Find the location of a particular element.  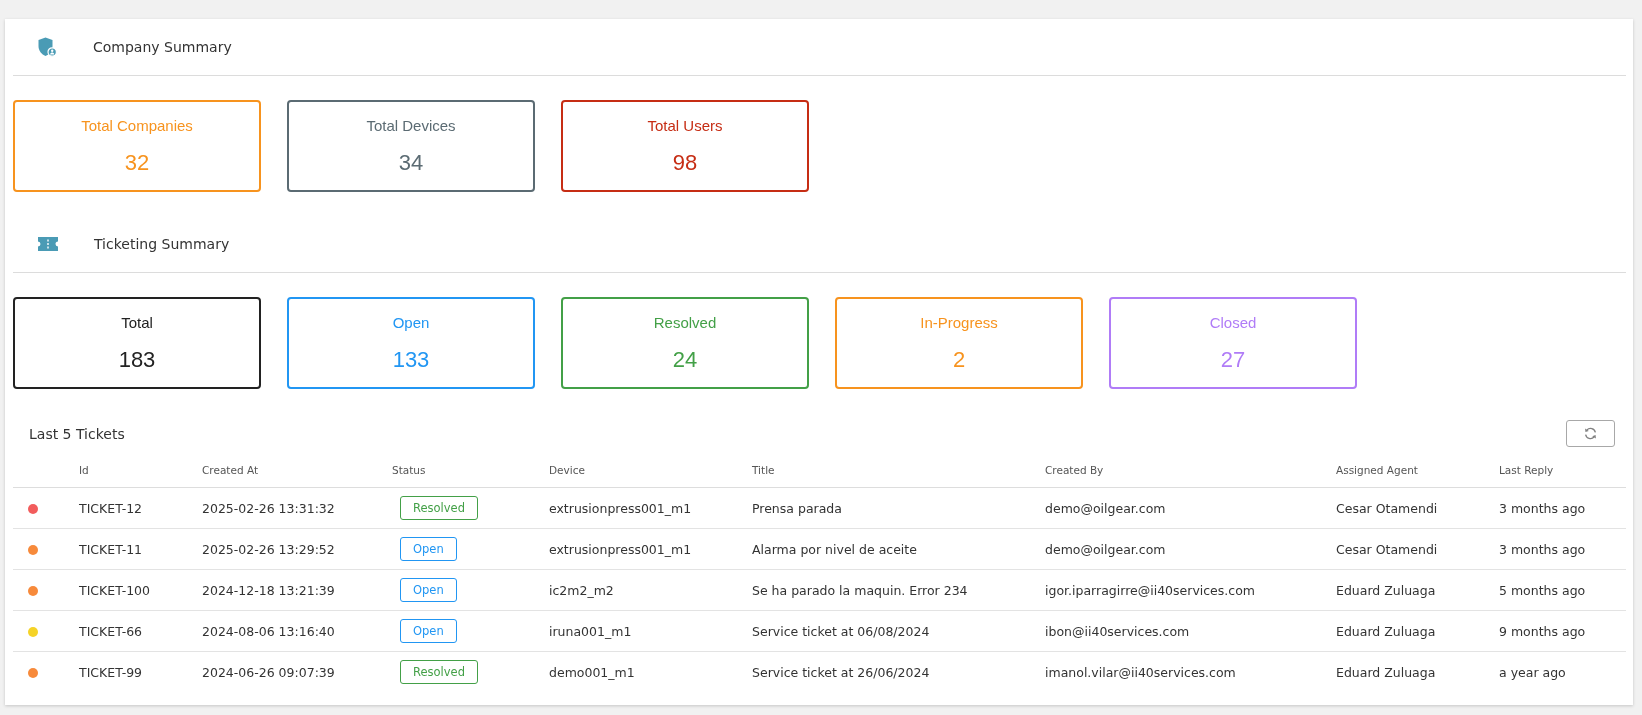

ticket-title: Se ha parado la maquin. Error 234 is located at coordinates (860, 590).